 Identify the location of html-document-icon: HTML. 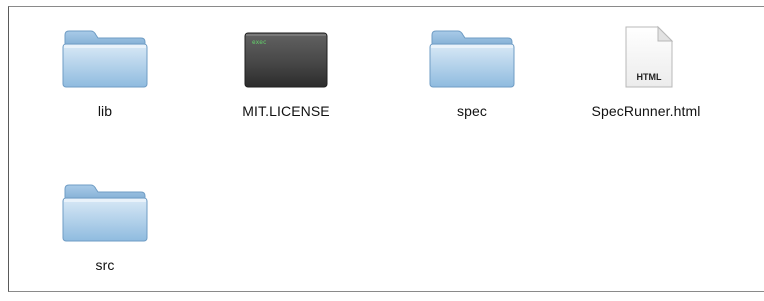
(646, 55).